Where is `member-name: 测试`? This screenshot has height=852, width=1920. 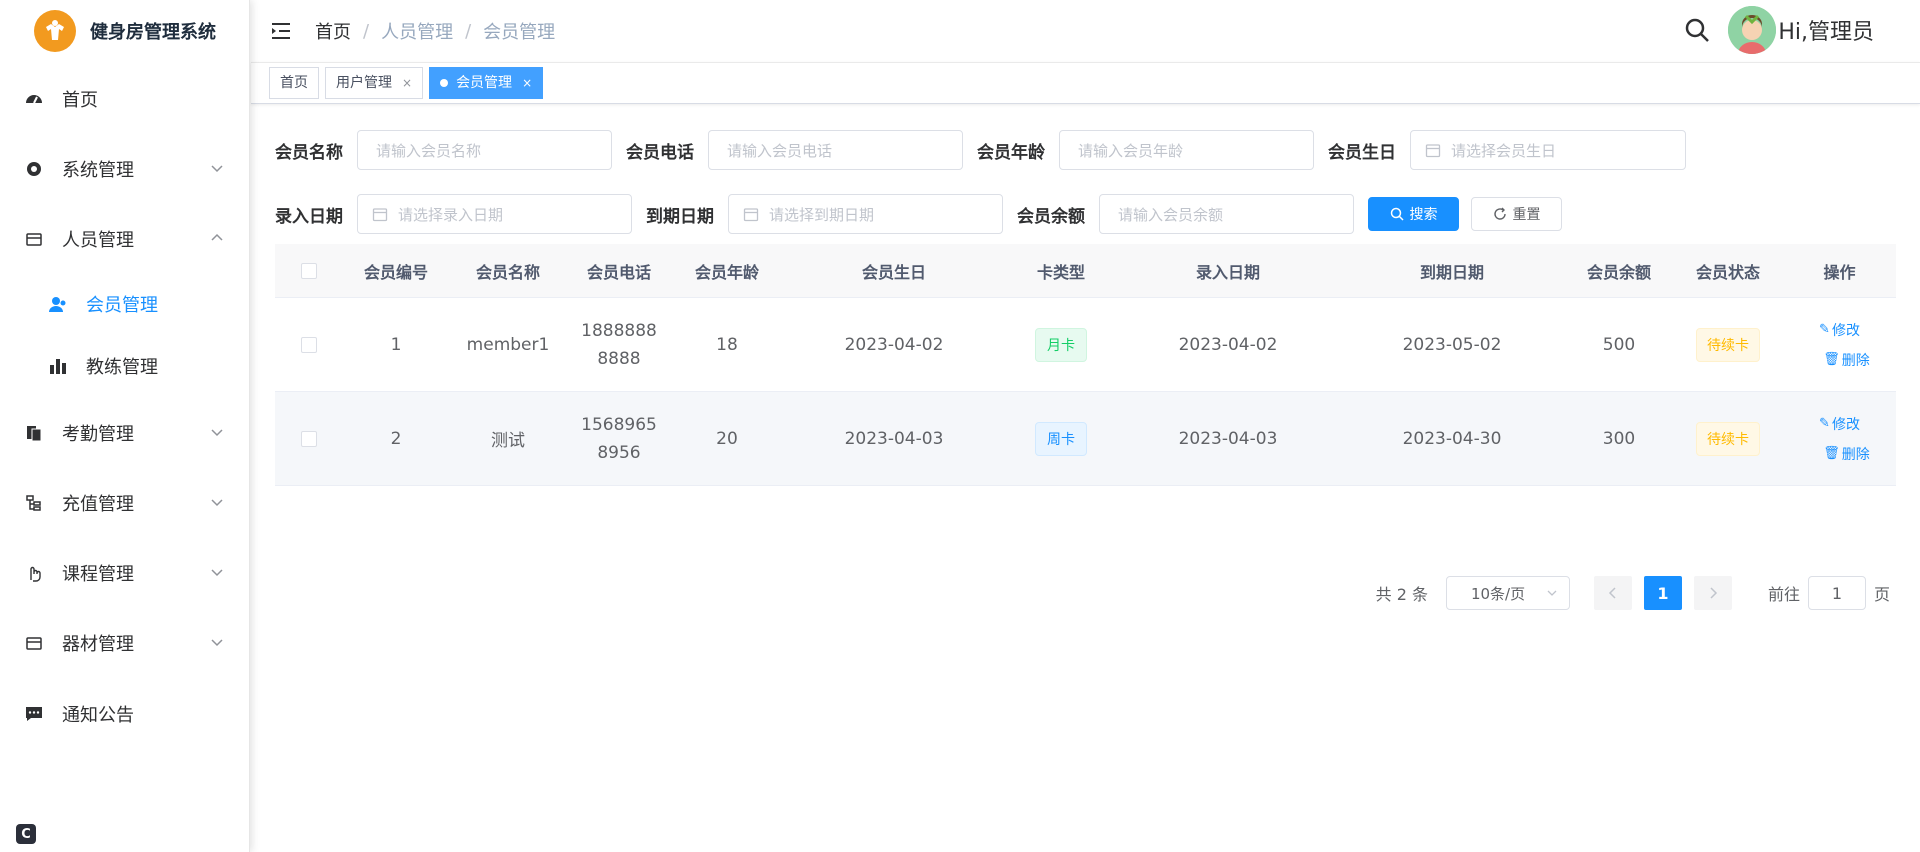
member-name: 测试 is located at coordinates (508, 441).